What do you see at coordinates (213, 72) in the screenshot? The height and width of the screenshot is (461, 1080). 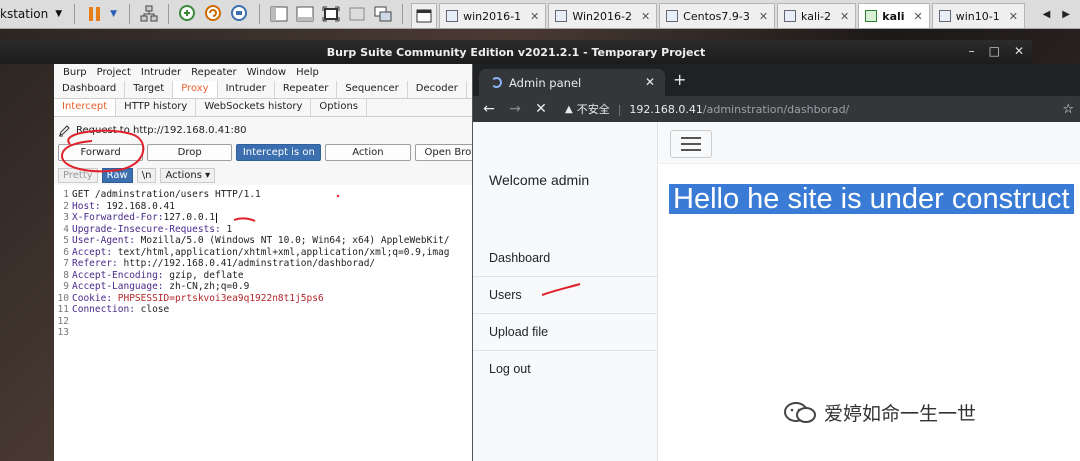 I see `menu-repeater: Repeater` at bounding box center [213, 72].